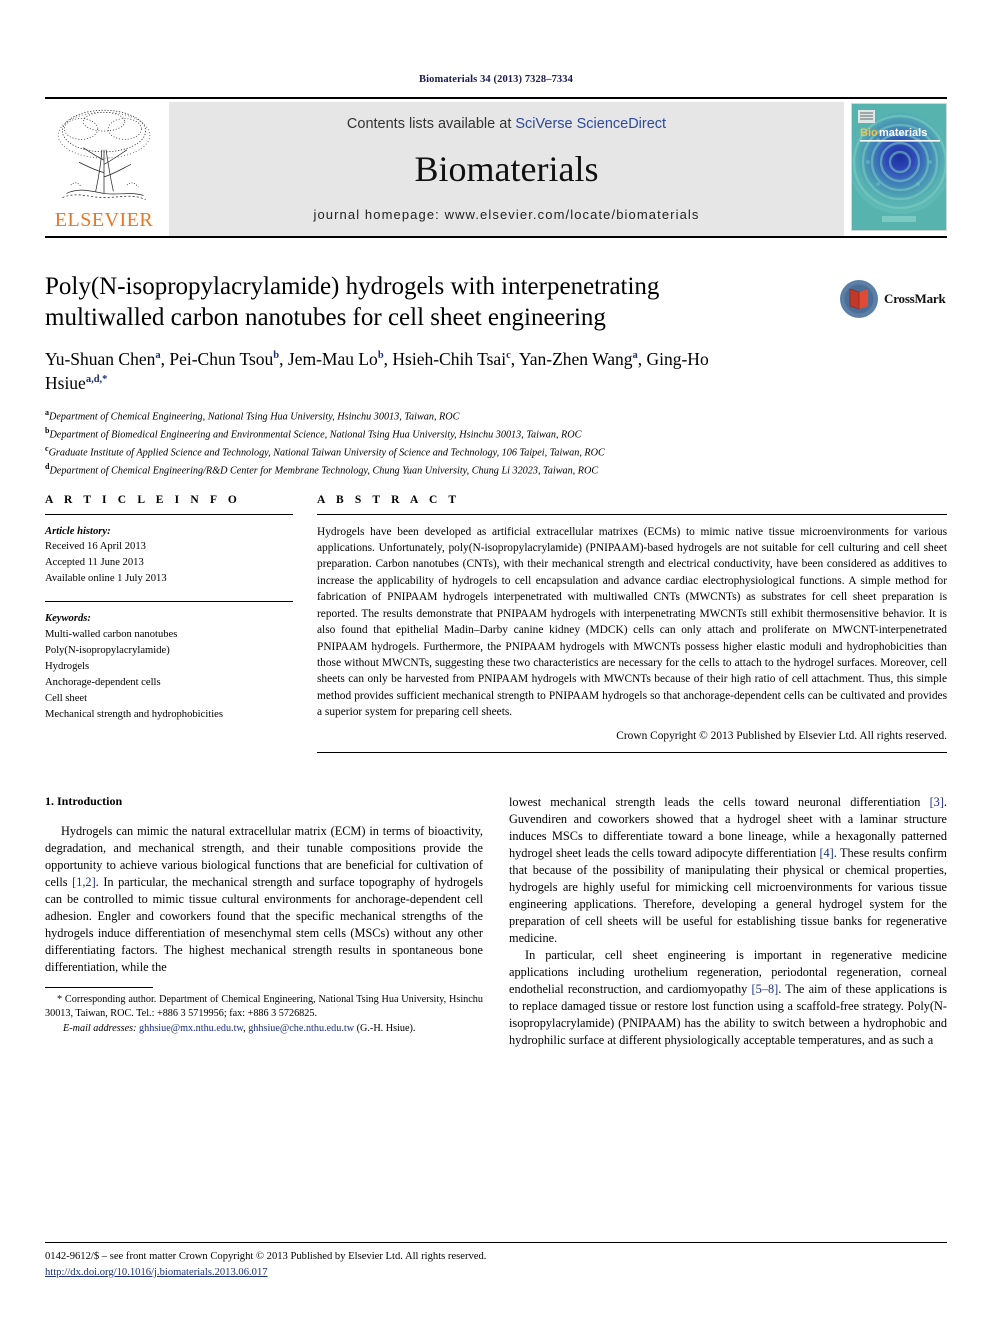  What do you see at coordinates (104, 220) in the screenshot?
I see `elsevier-wordmark: ELSEVIER` at bounding box center [104, 220].